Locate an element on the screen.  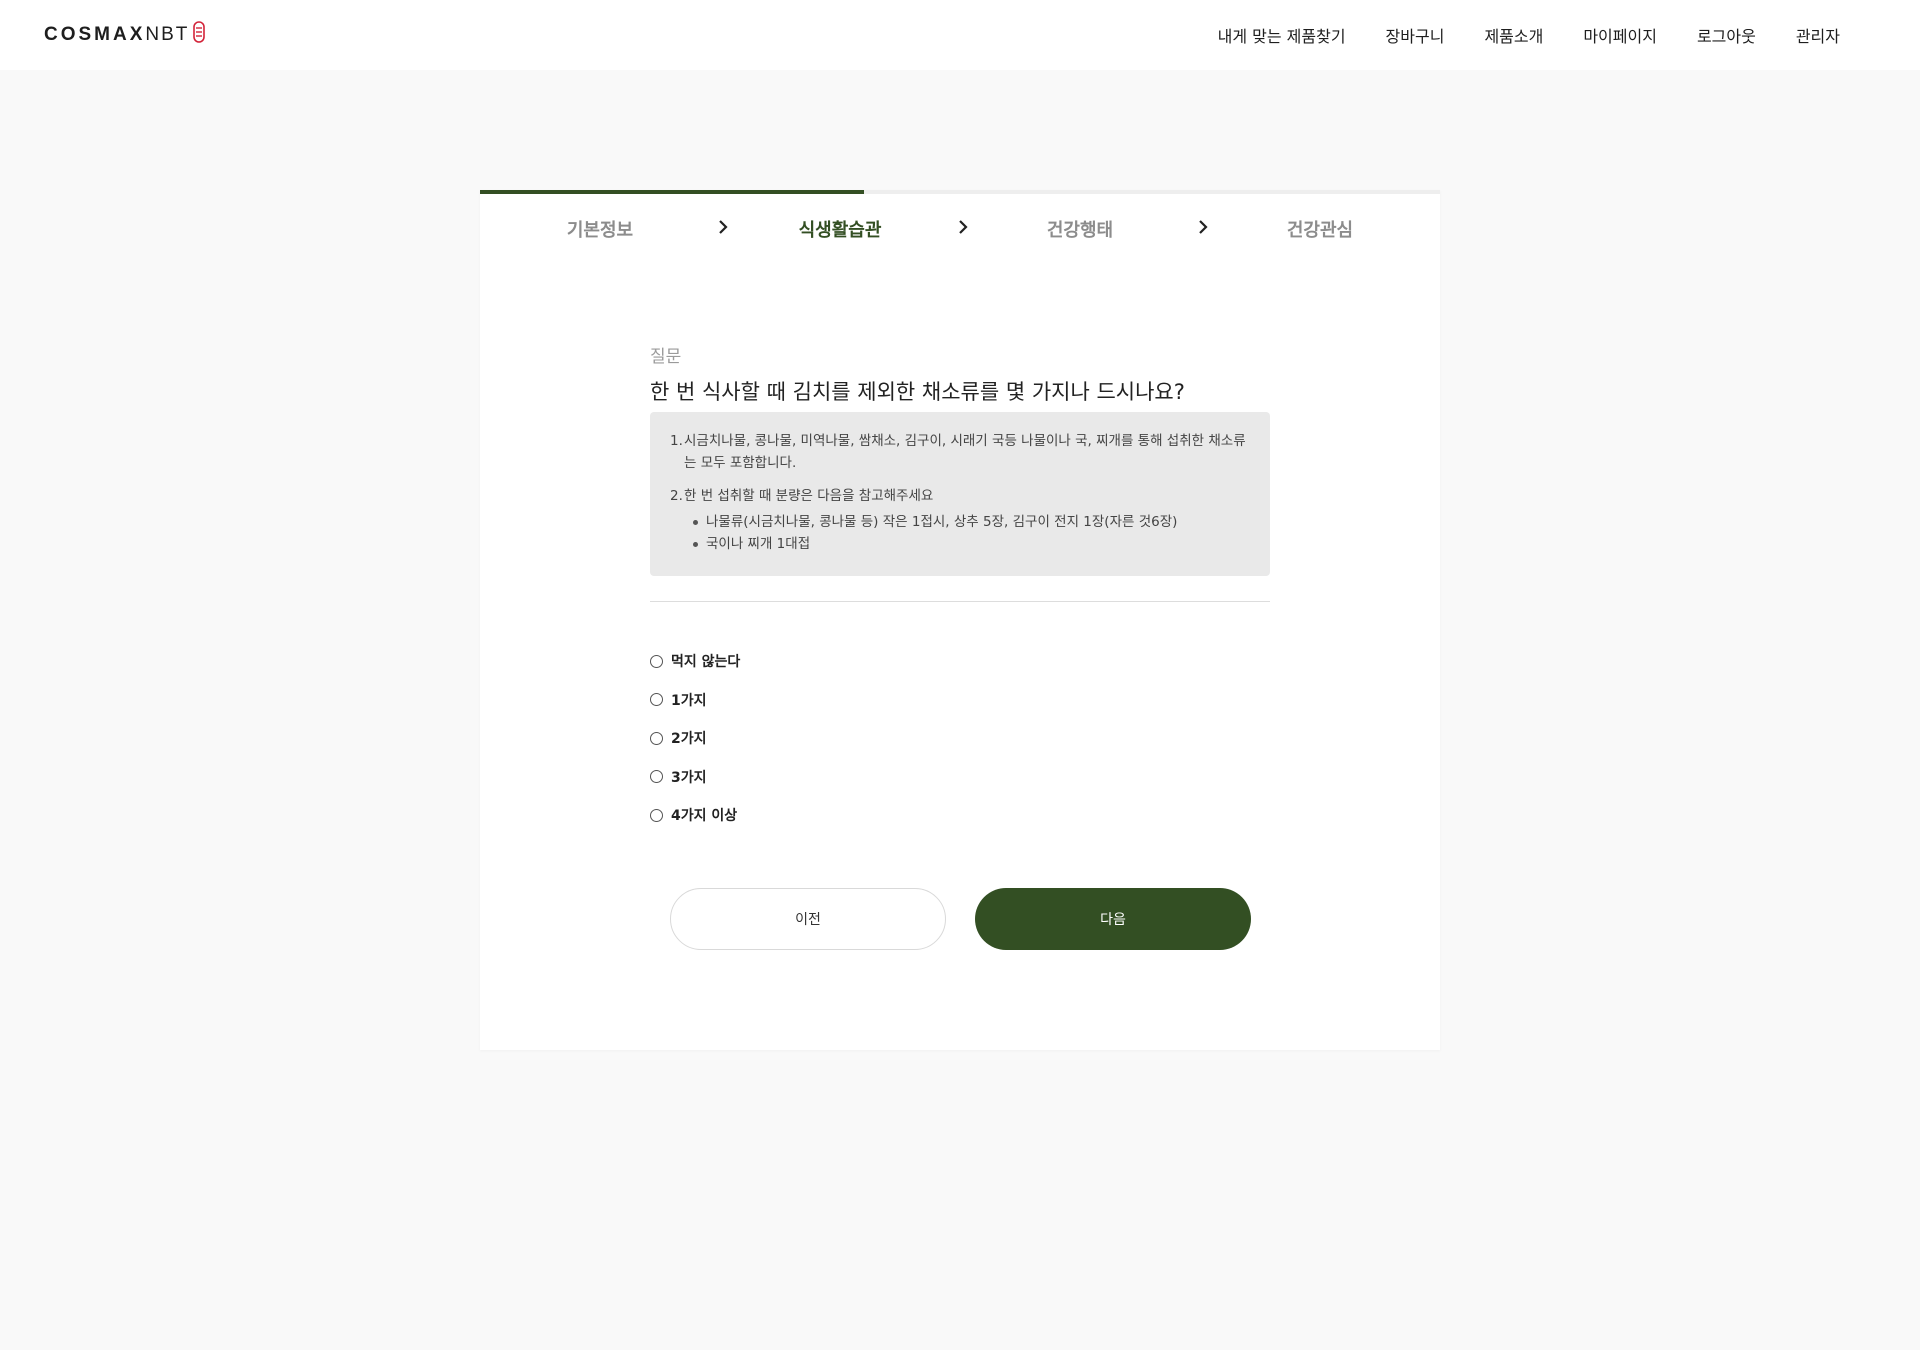
step-basic-info: 기본정보 is located at coordinates (600, 230).